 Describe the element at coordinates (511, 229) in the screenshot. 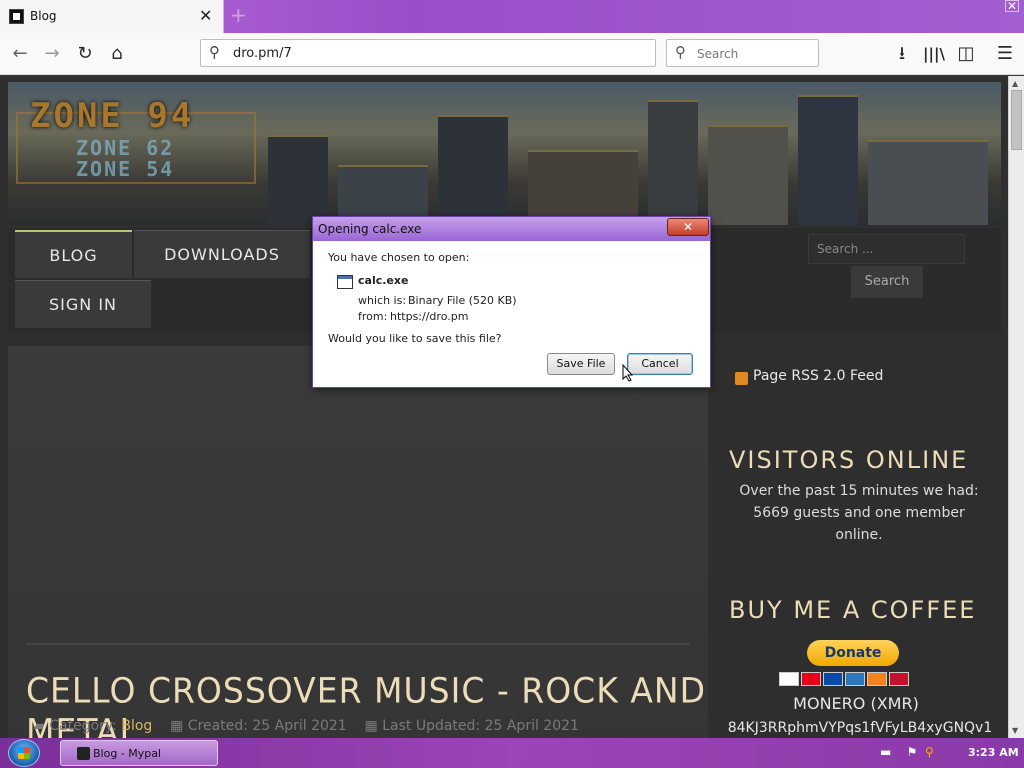

I see `dialog-titlebar: Opening calc.exe ✕` at that location.